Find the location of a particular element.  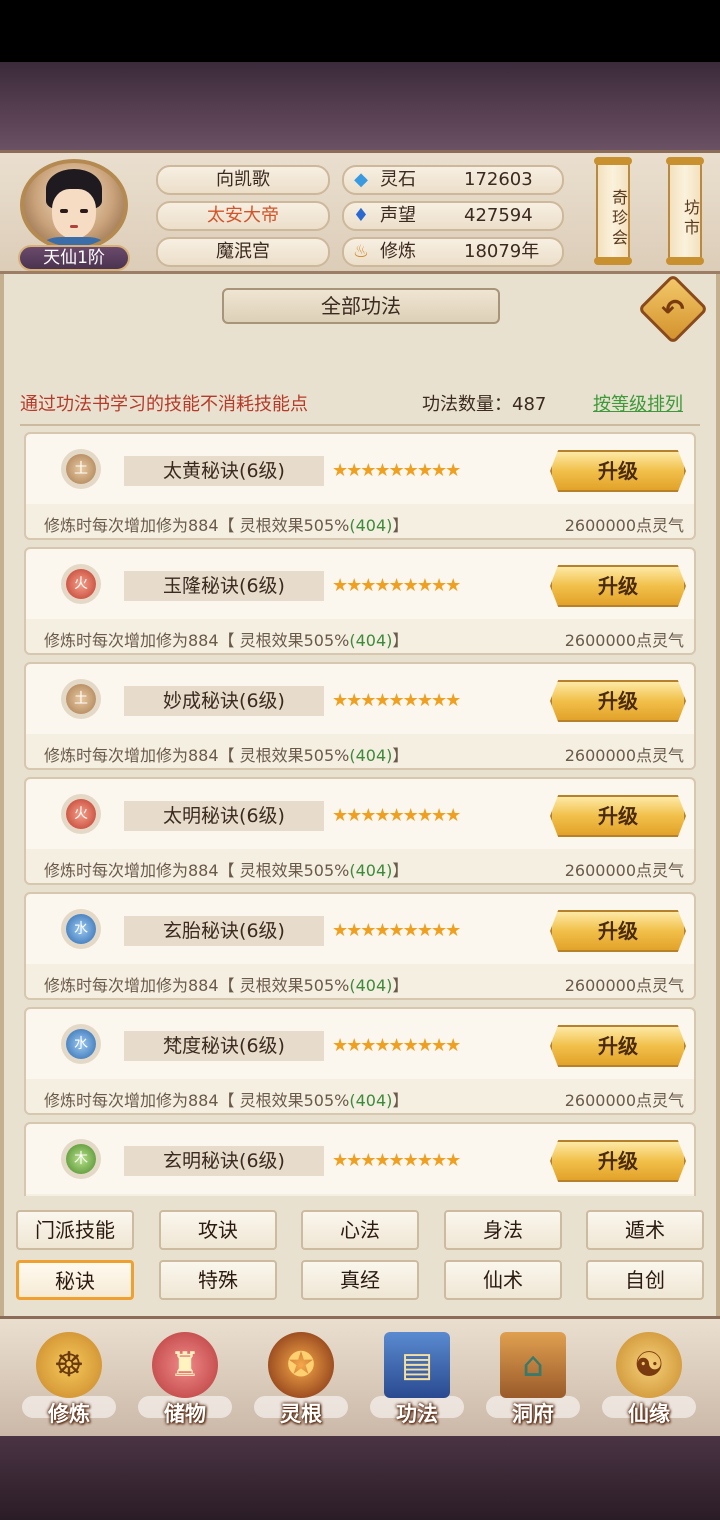

skill-card: 木 玄明秘诀(6级) ★★★★★★★★★ 升级 is located at coordinates (360, 1159).